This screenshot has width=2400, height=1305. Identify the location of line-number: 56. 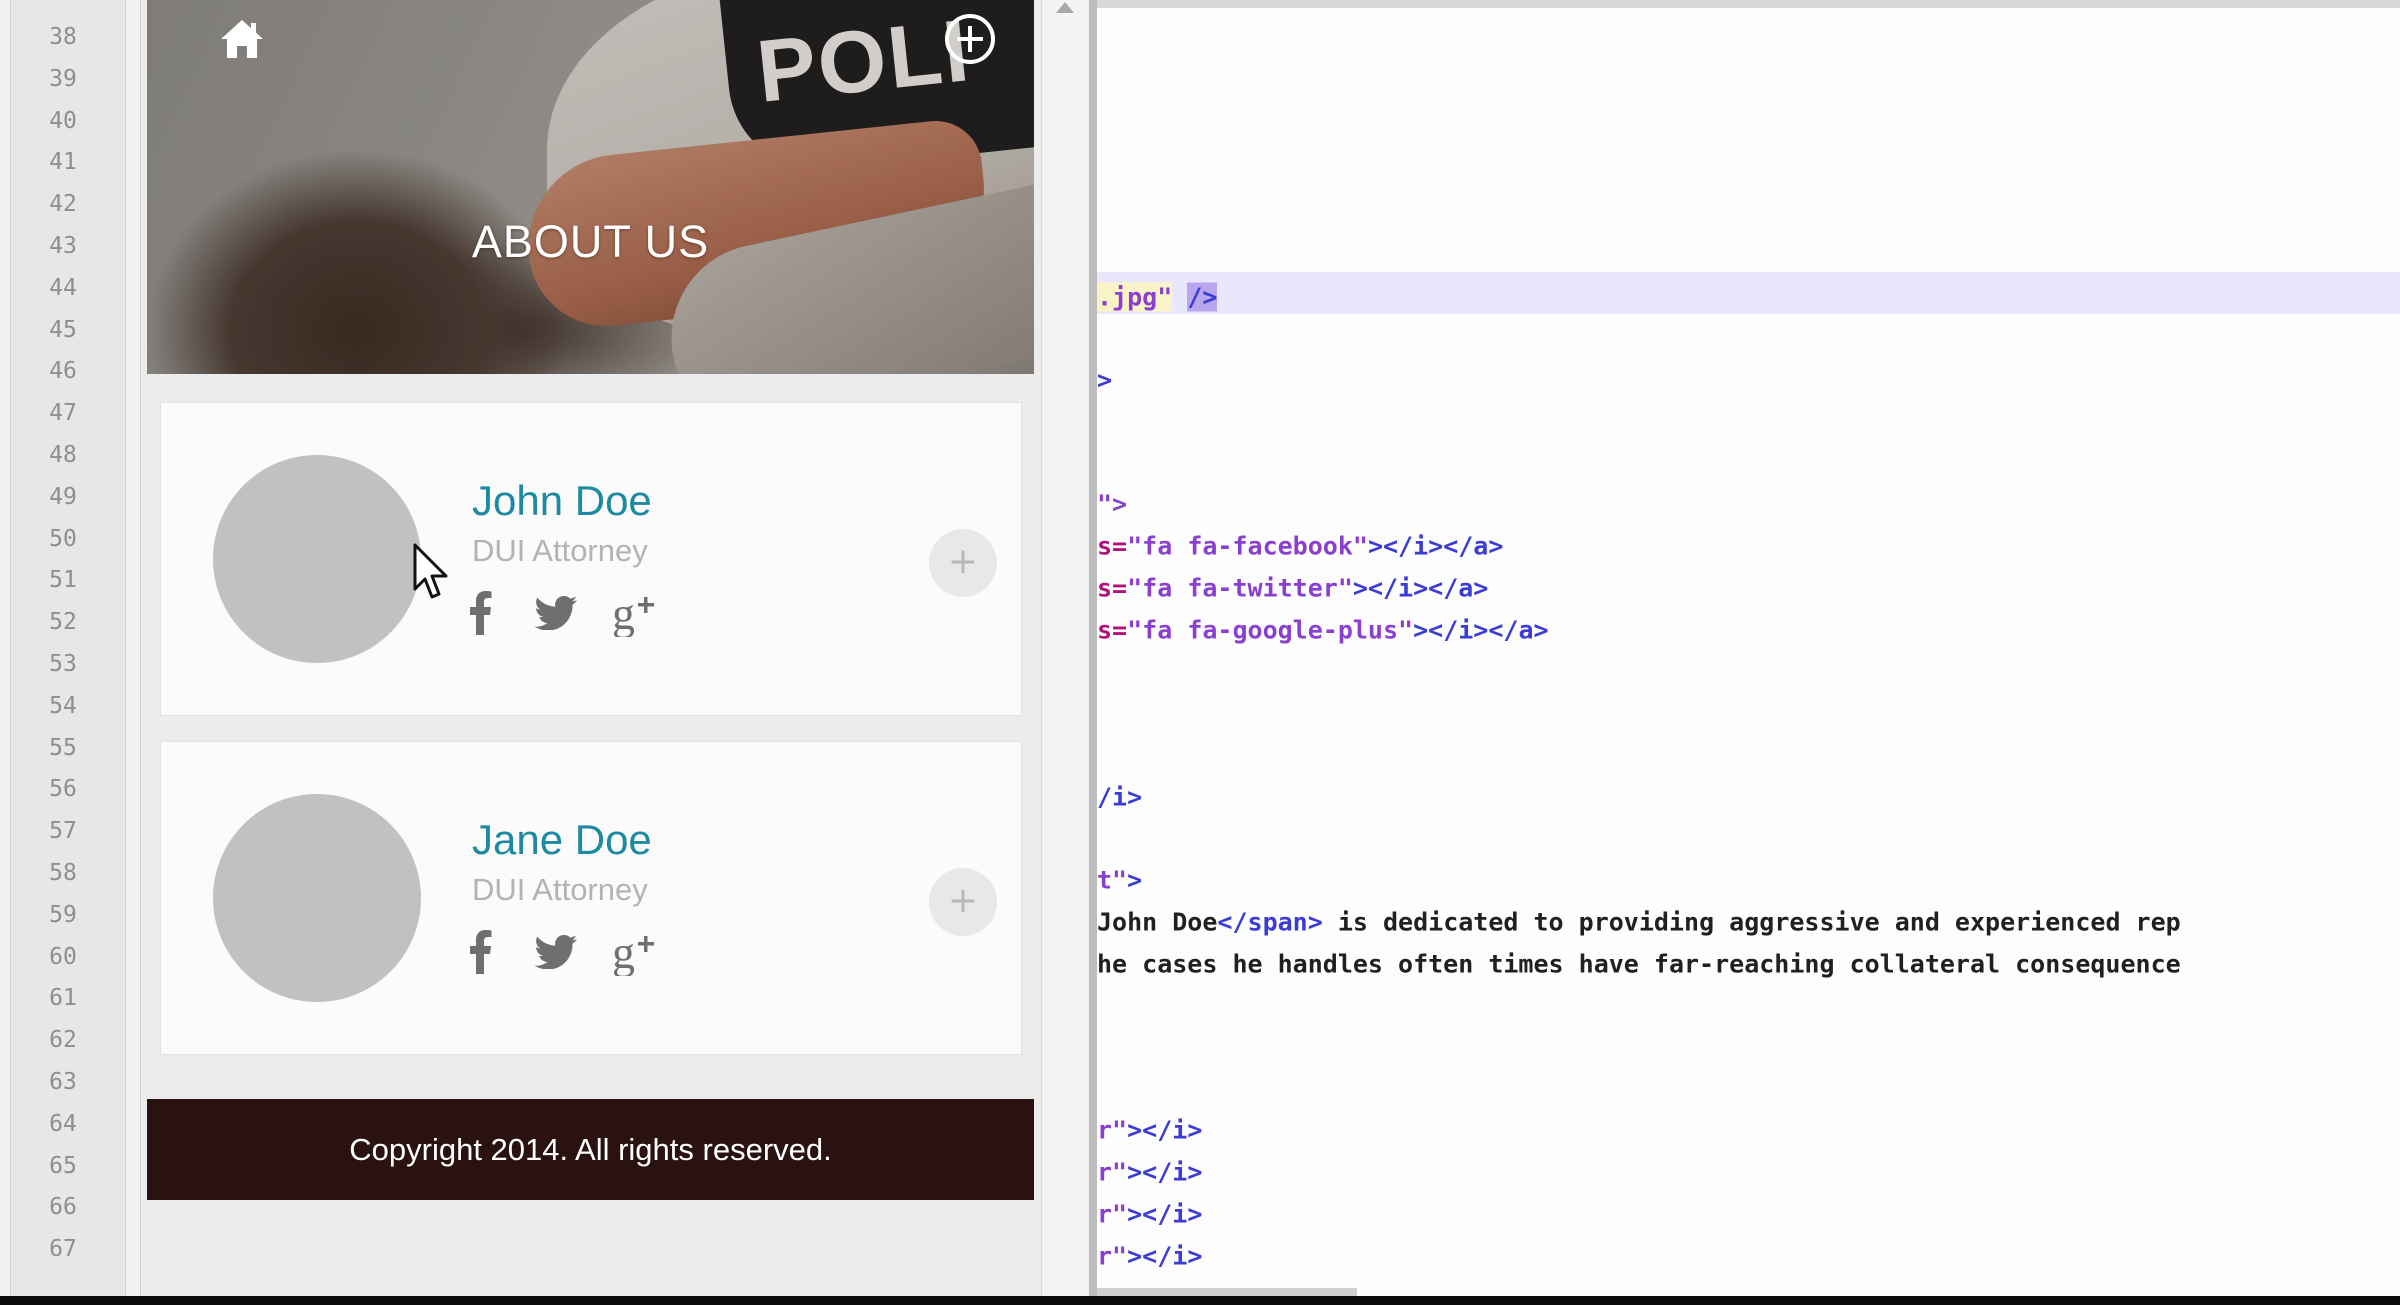
(63, 789).